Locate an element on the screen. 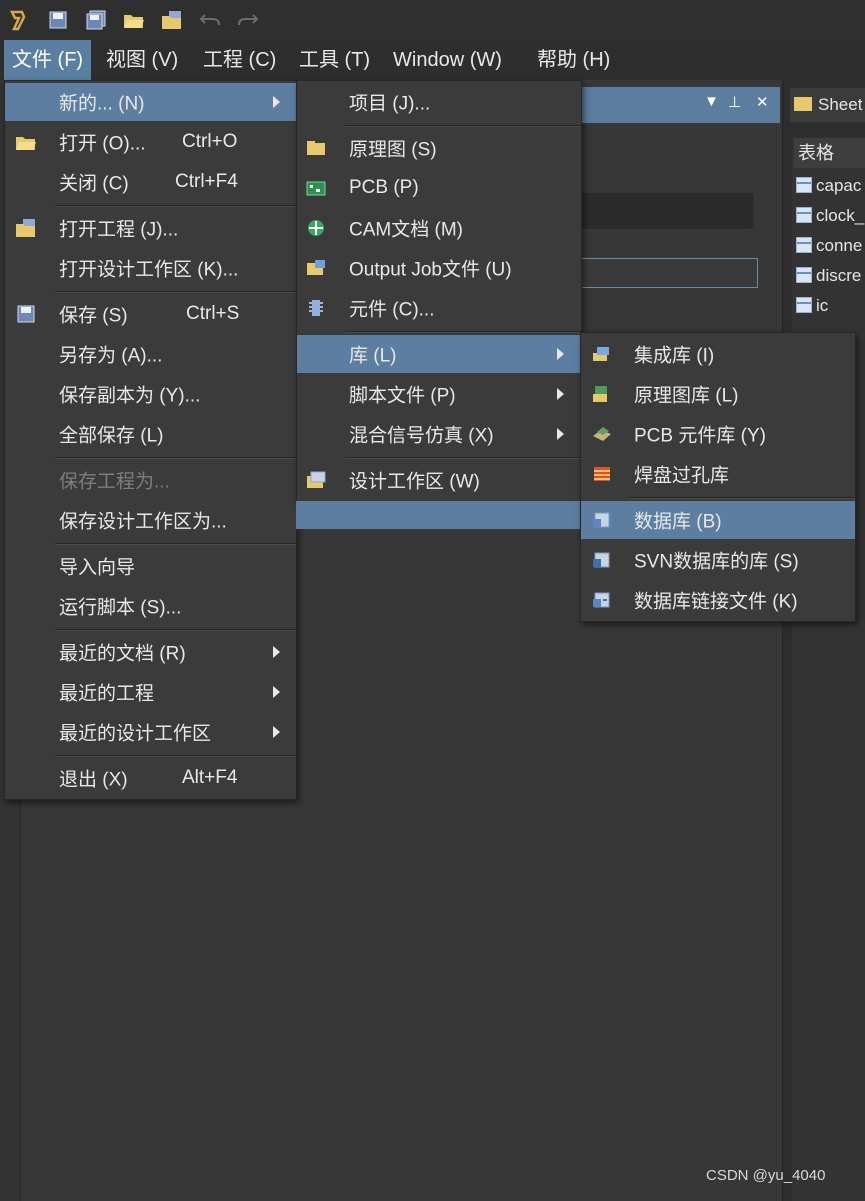 The height and width of the screenshot is (1201, 865). file-menu-item-recent-documents: 最近的文档 (R) is located at coordinates (150, 652).